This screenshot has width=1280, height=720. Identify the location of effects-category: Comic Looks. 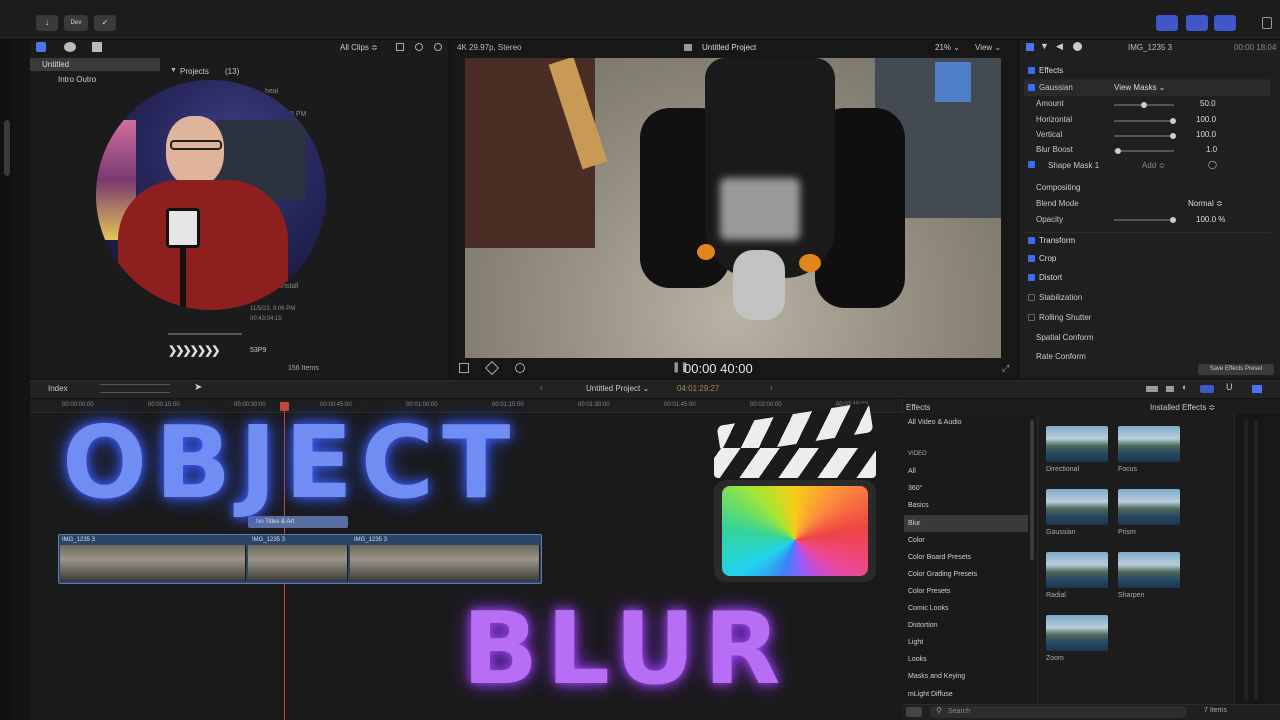
(966, 608).